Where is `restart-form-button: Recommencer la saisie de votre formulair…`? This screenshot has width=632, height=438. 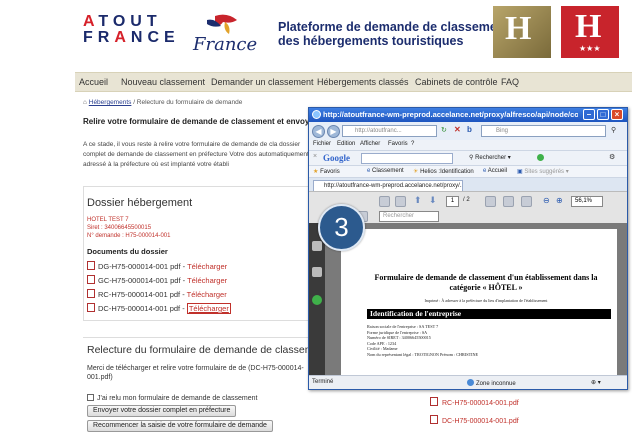 restart-form-button: Recommencer la saisie de votre formulair… is located at coordinates (180, 426).